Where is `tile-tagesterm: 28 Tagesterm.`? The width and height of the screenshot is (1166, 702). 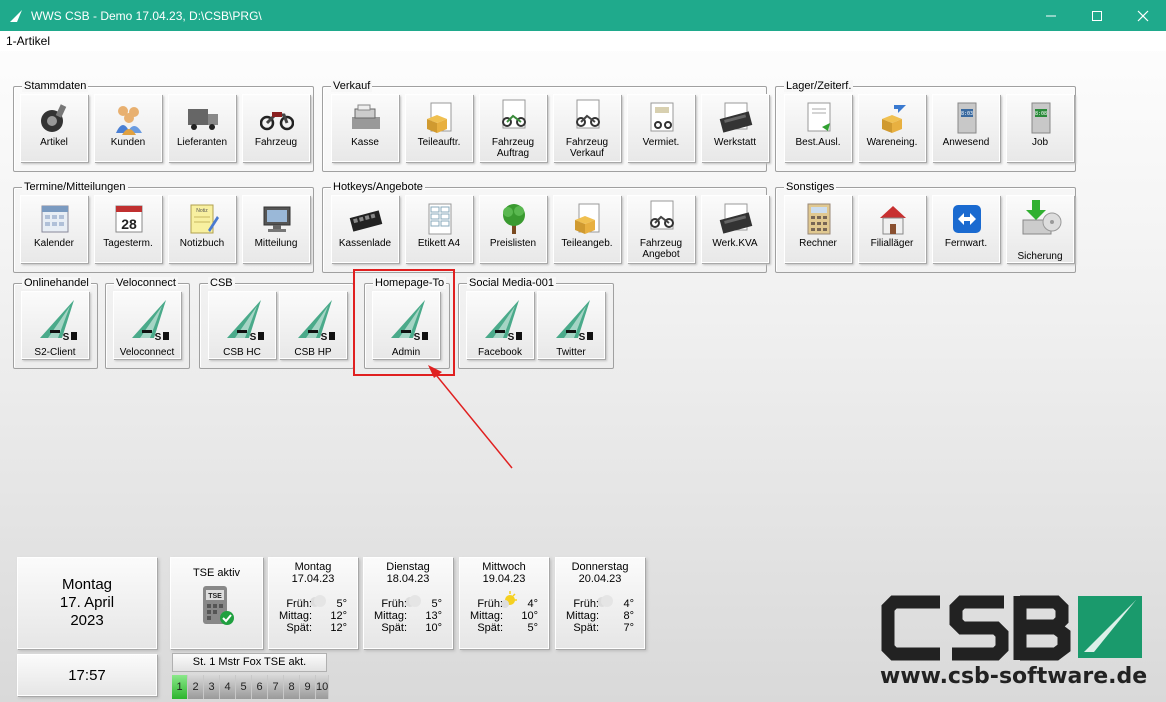
tile-tagesterm: 28 Tagesterm. is located at coordinates (128, 229).